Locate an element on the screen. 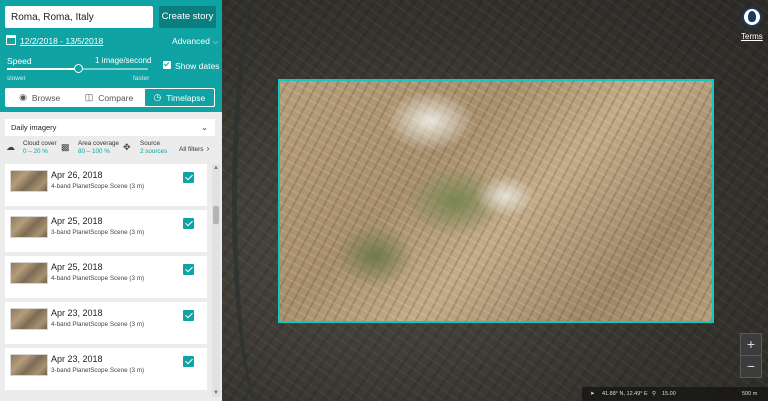 The image size is (768, 401). tab-timelapse: ◷ Timelapse is located at coordinates (179, 97).